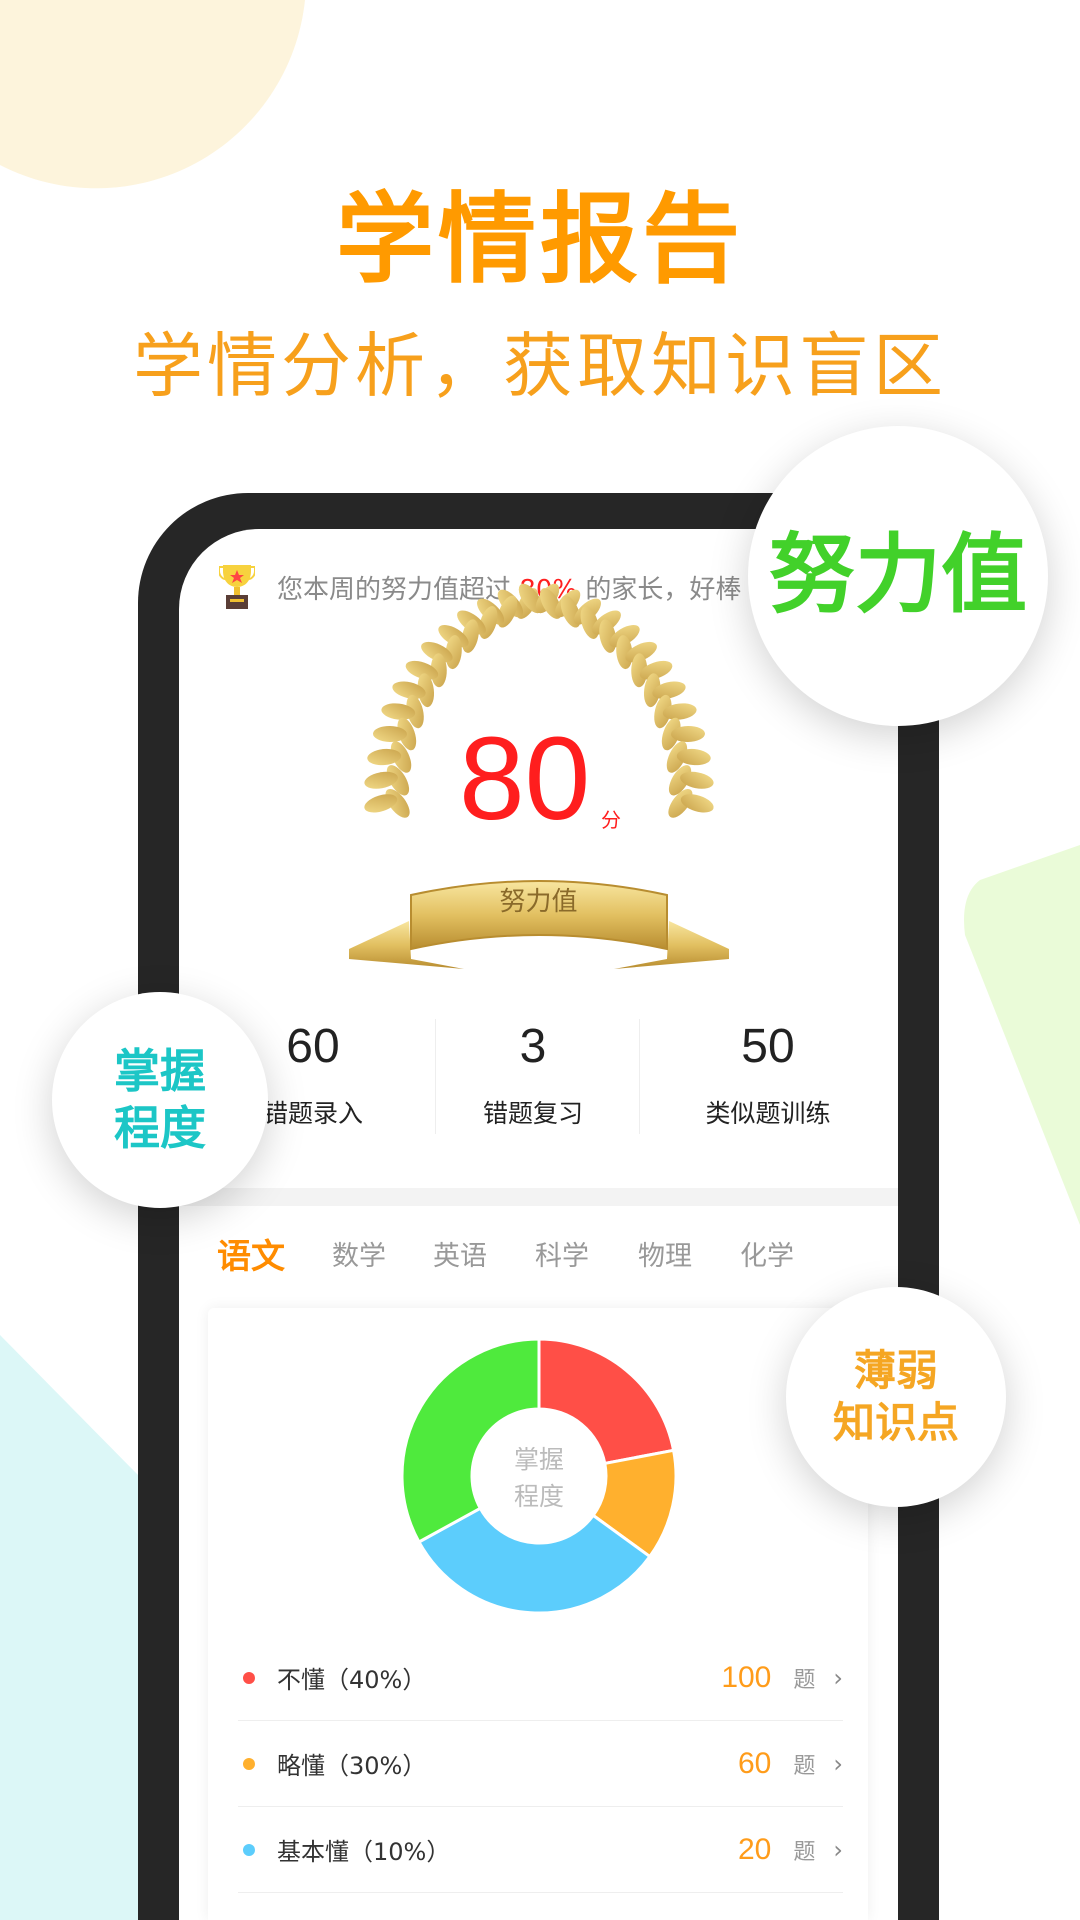 Image resolution: width=1080 pixels, height=1920 pixels. Describe the element at coordinates (540, 366) in the screenshot. I see `page-subtitle: 学情分析，获取知识盲区` at that location.